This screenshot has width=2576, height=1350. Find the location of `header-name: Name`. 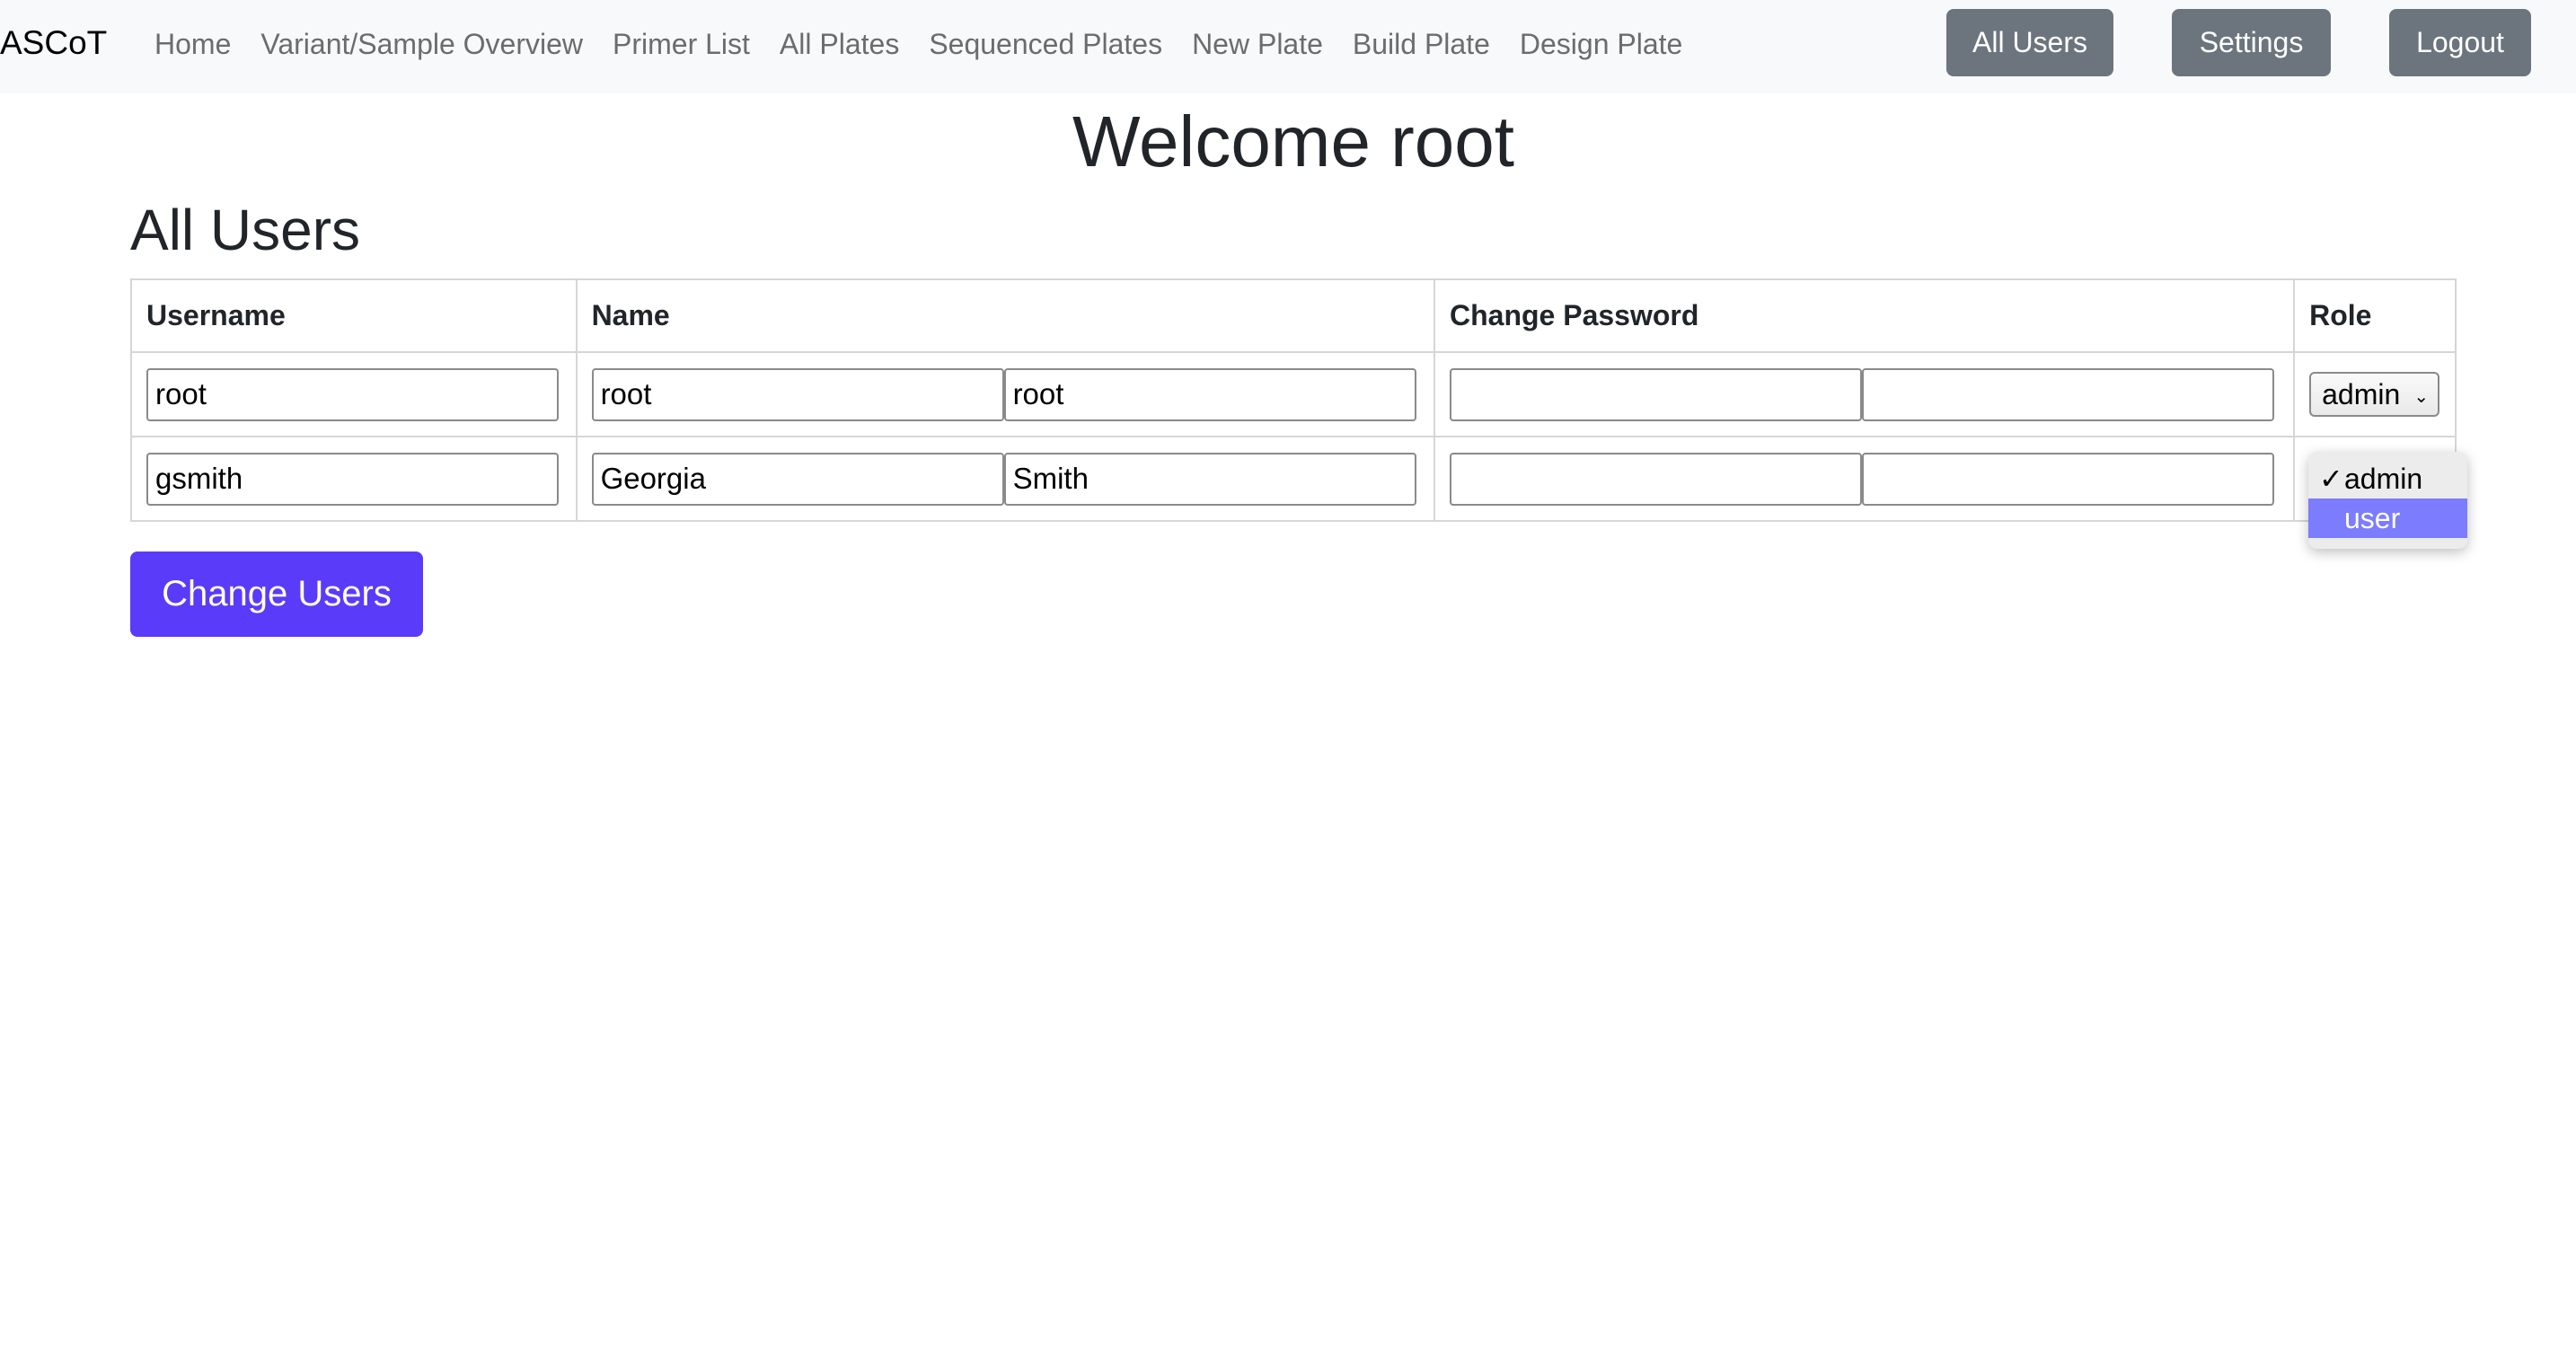

header-name: Name is located at coordinates (1005, 315).